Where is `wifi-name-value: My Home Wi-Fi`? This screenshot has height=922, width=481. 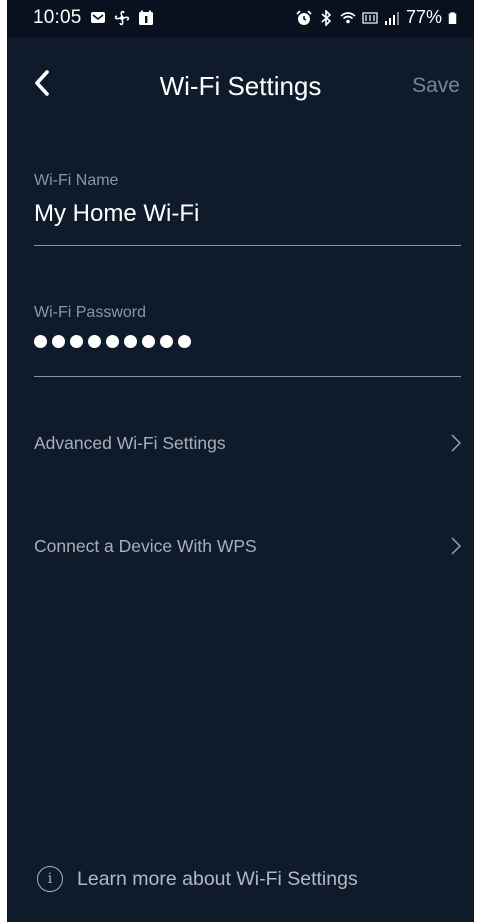
wifi-name-value: My Home Wi-Fi is located at coordinates (247, 214).